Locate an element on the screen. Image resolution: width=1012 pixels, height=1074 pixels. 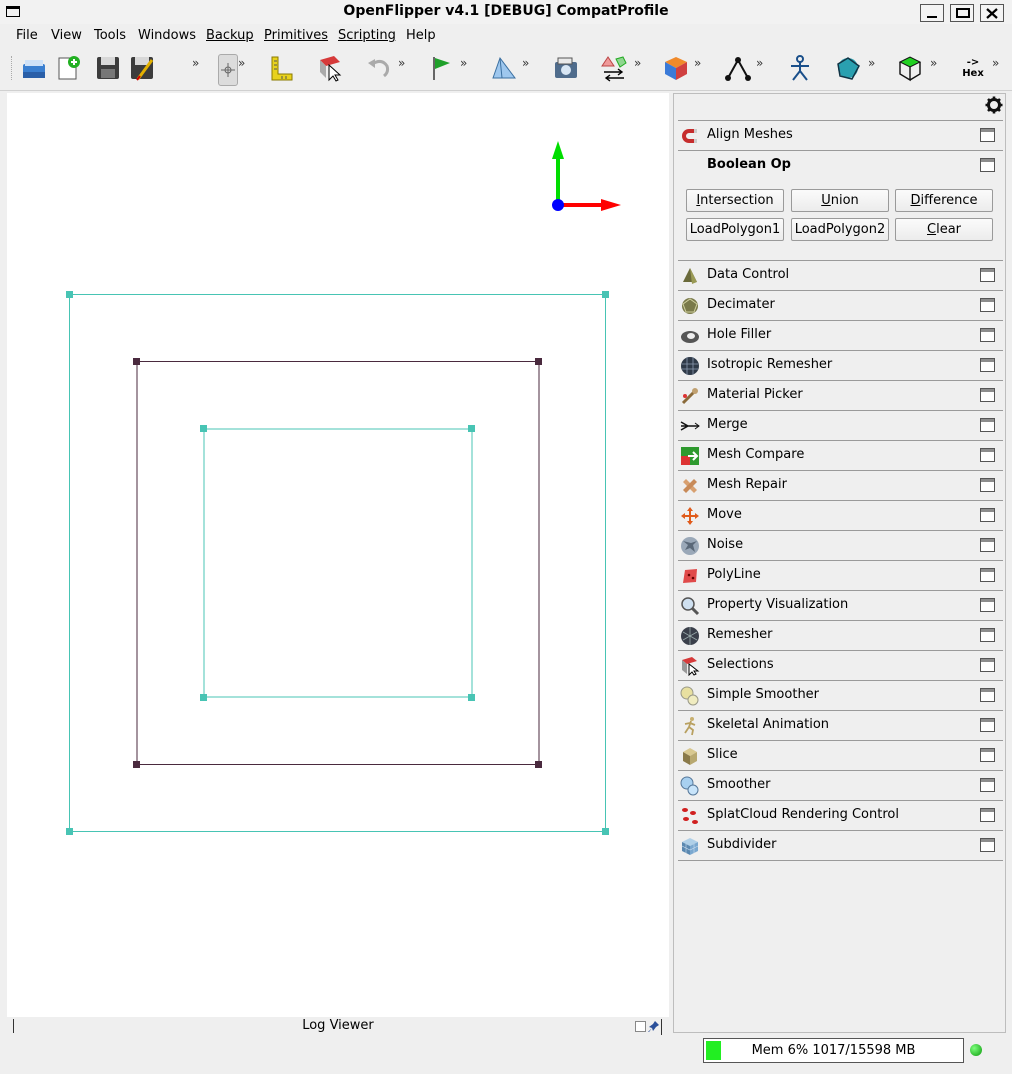
toolbox-item-selections: Selections is located at coordinates (840, 665).